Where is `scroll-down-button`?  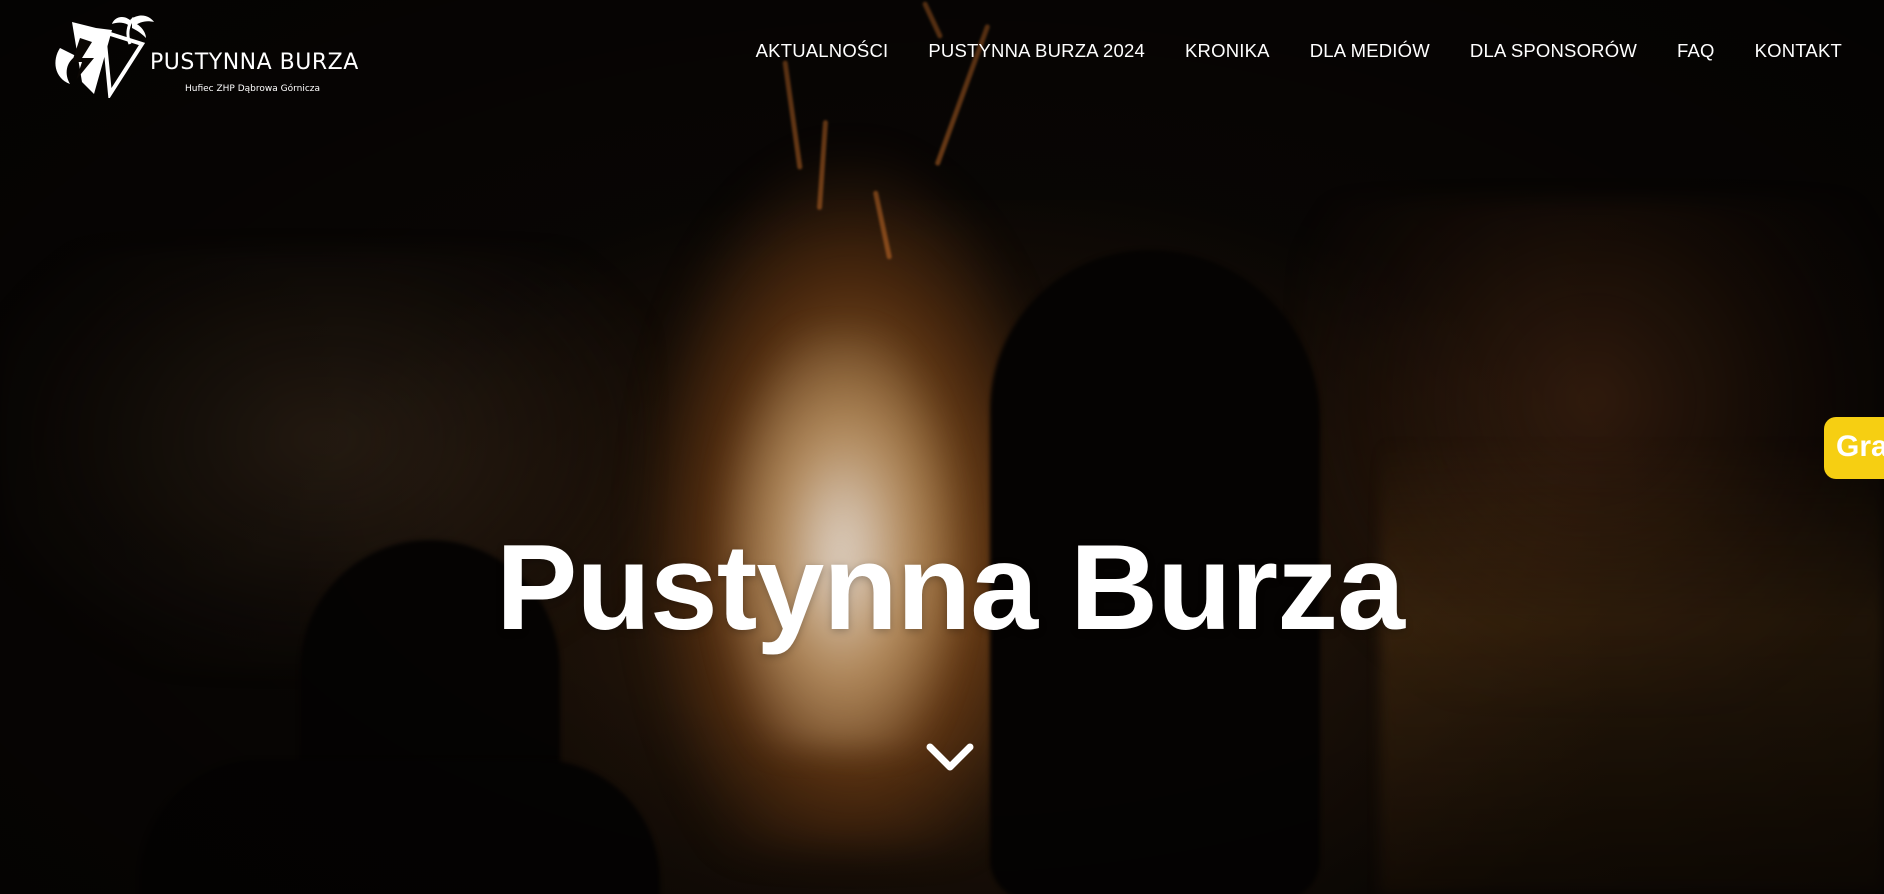
scroll-down-button is located at coordinates (950, 758).